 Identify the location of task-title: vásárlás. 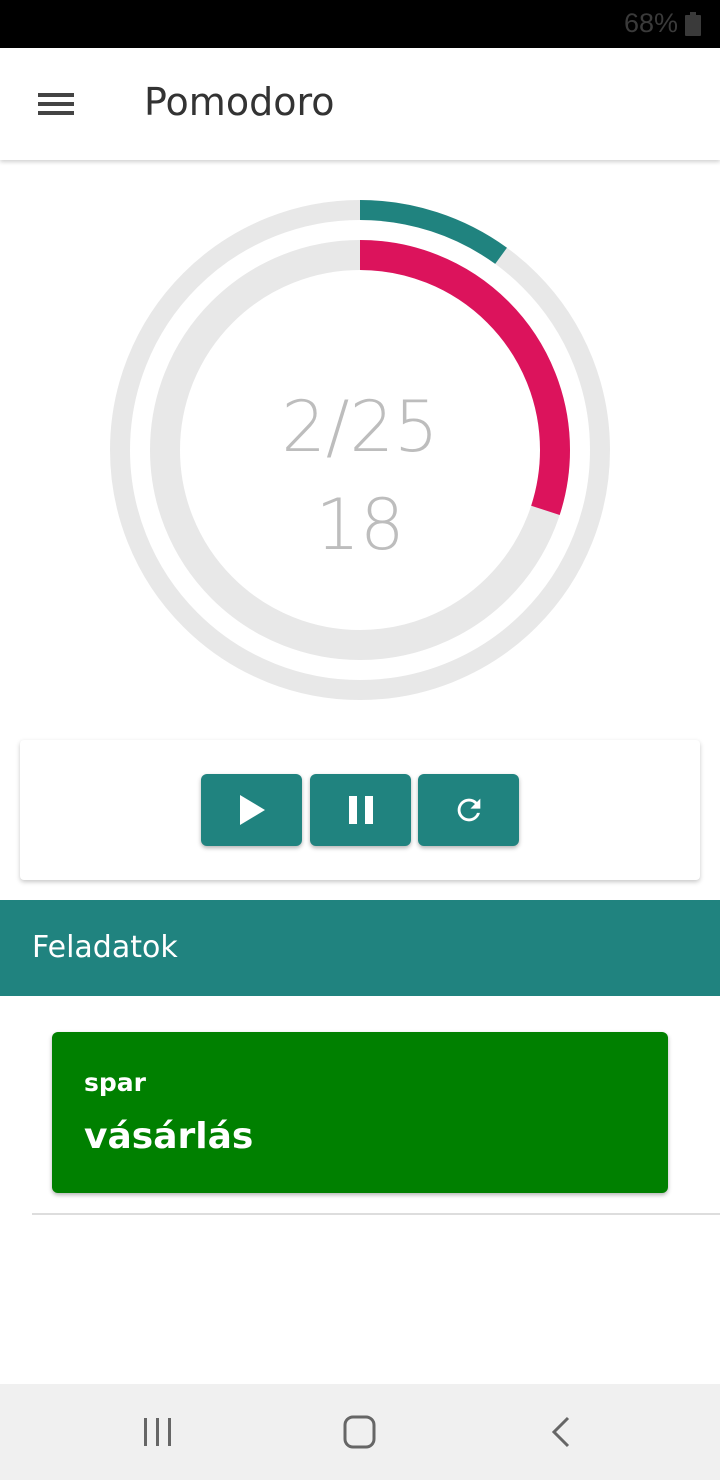
(169, 1136).